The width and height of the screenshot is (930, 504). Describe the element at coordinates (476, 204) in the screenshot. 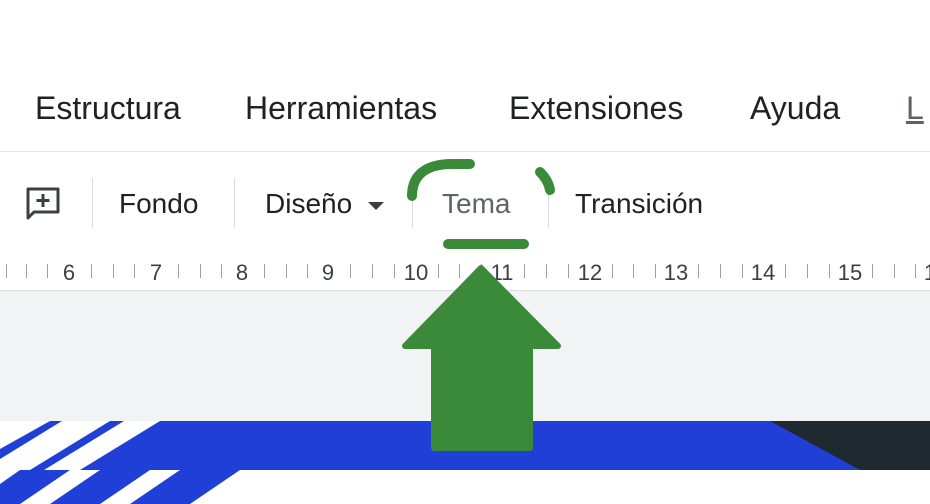

I see `tema-button: Tema` at that location.